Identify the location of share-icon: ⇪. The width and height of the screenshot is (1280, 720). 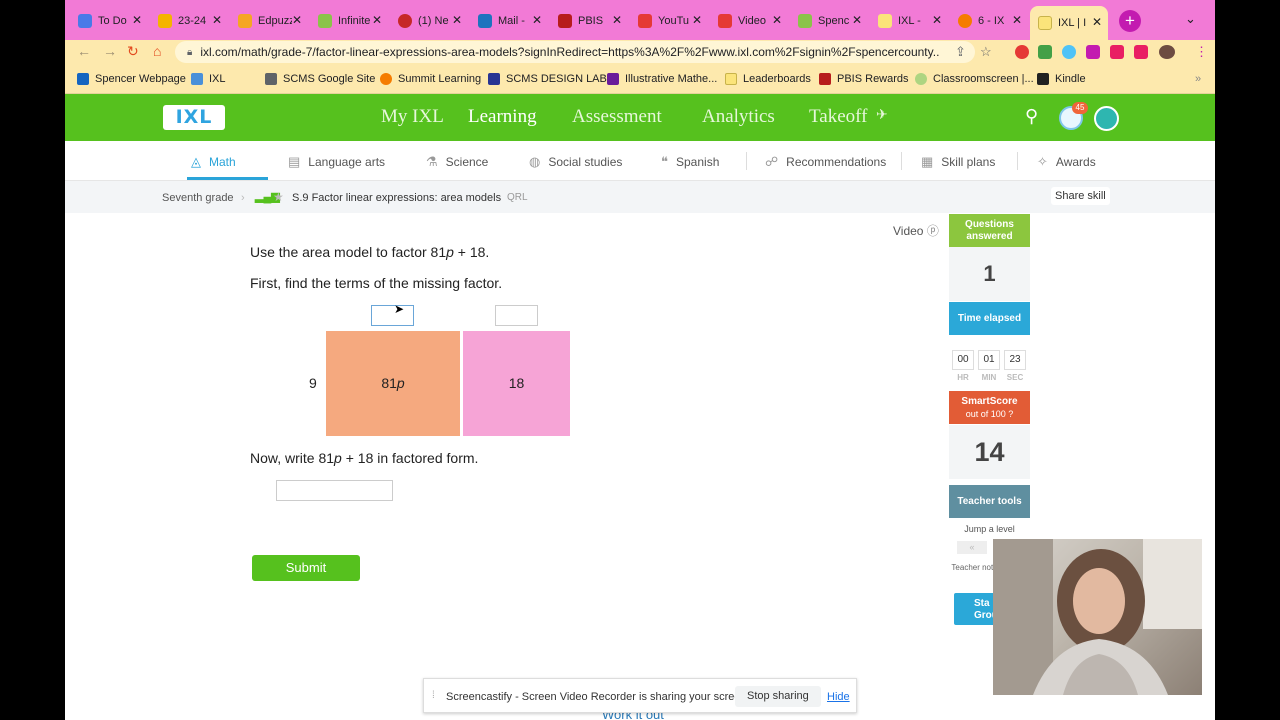
(960, 52).